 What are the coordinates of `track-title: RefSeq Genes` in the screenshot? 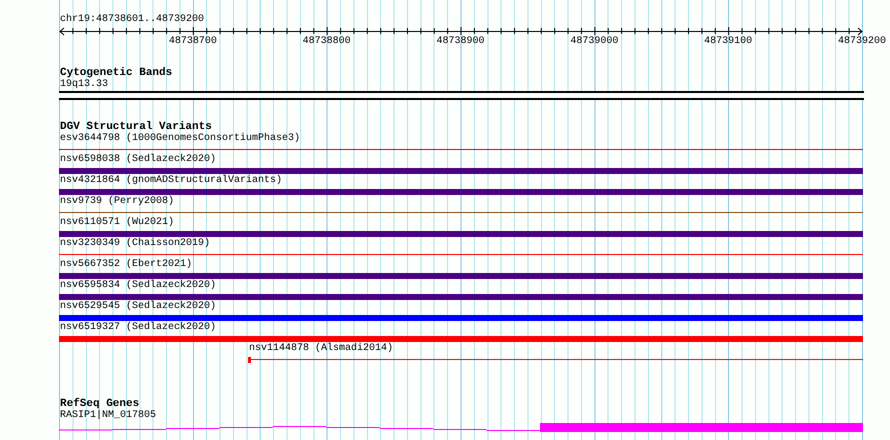 It's located at (99, 404).